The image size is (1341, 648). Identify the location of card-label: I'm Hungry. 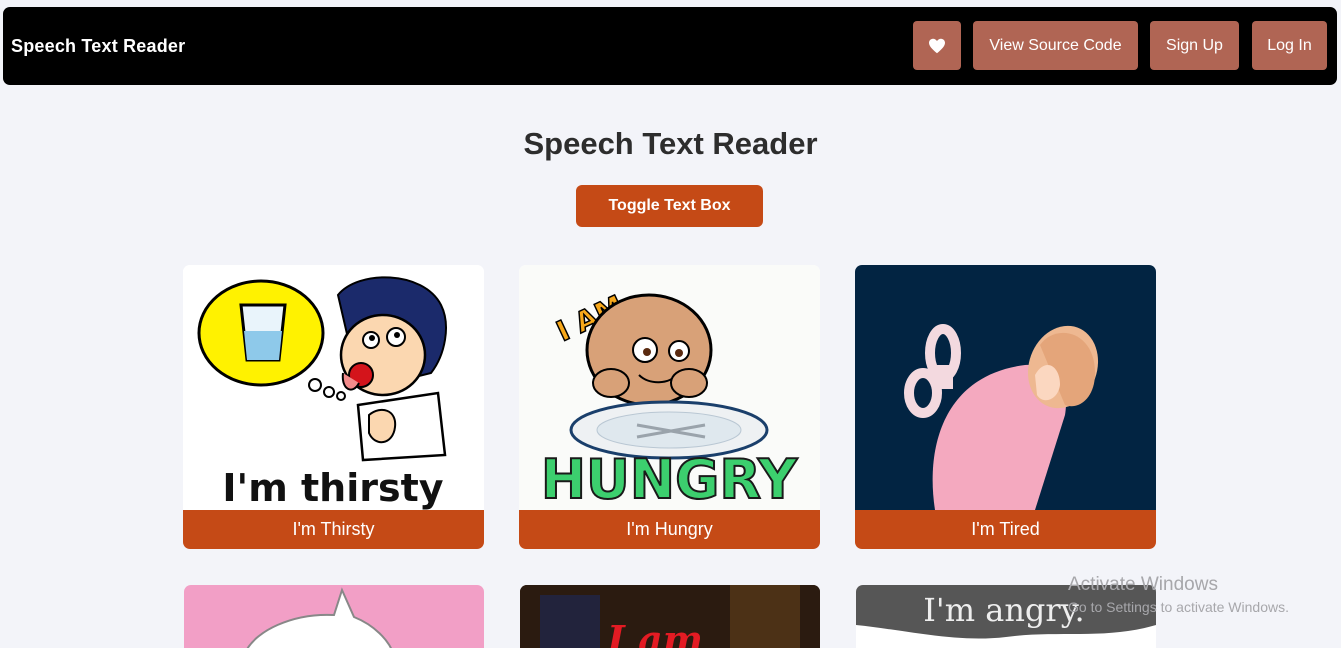
(669, 529).